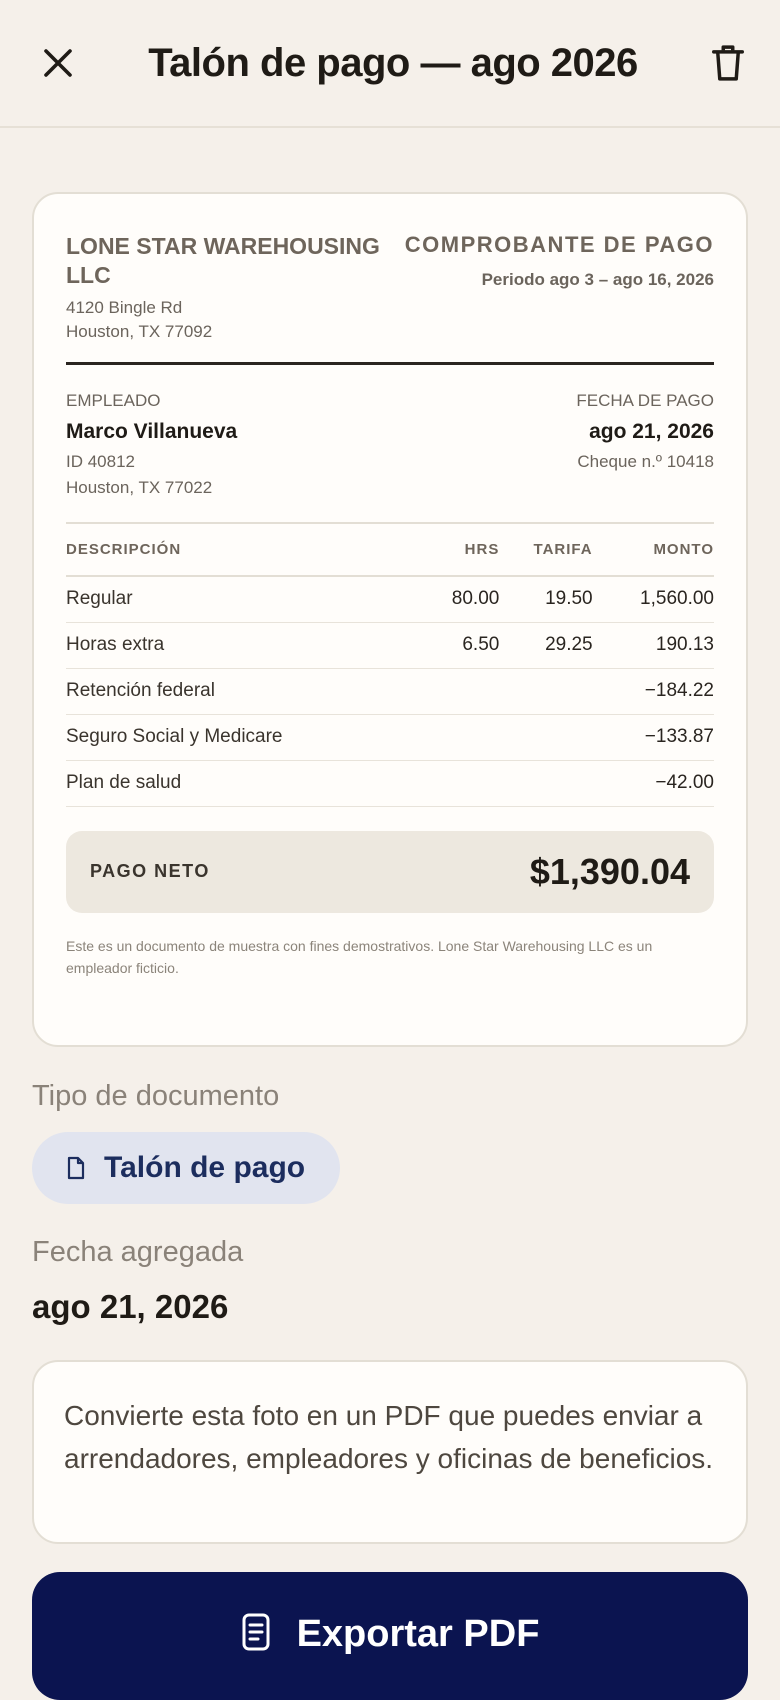  I want to click on column-header: HRS, so click(453, 550).